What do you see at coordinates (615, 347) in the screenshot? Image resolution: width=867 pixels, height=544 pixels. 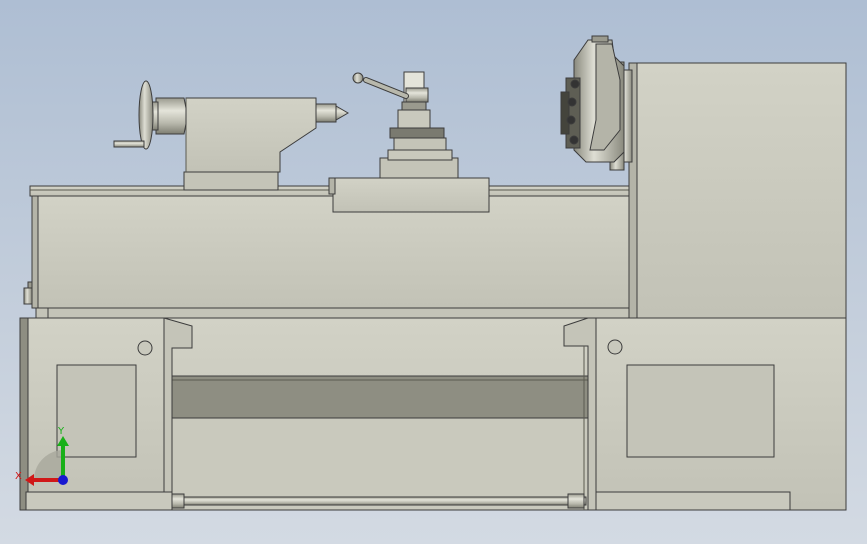 I see `right-bolt-hole` at bounding box center [615, 347].